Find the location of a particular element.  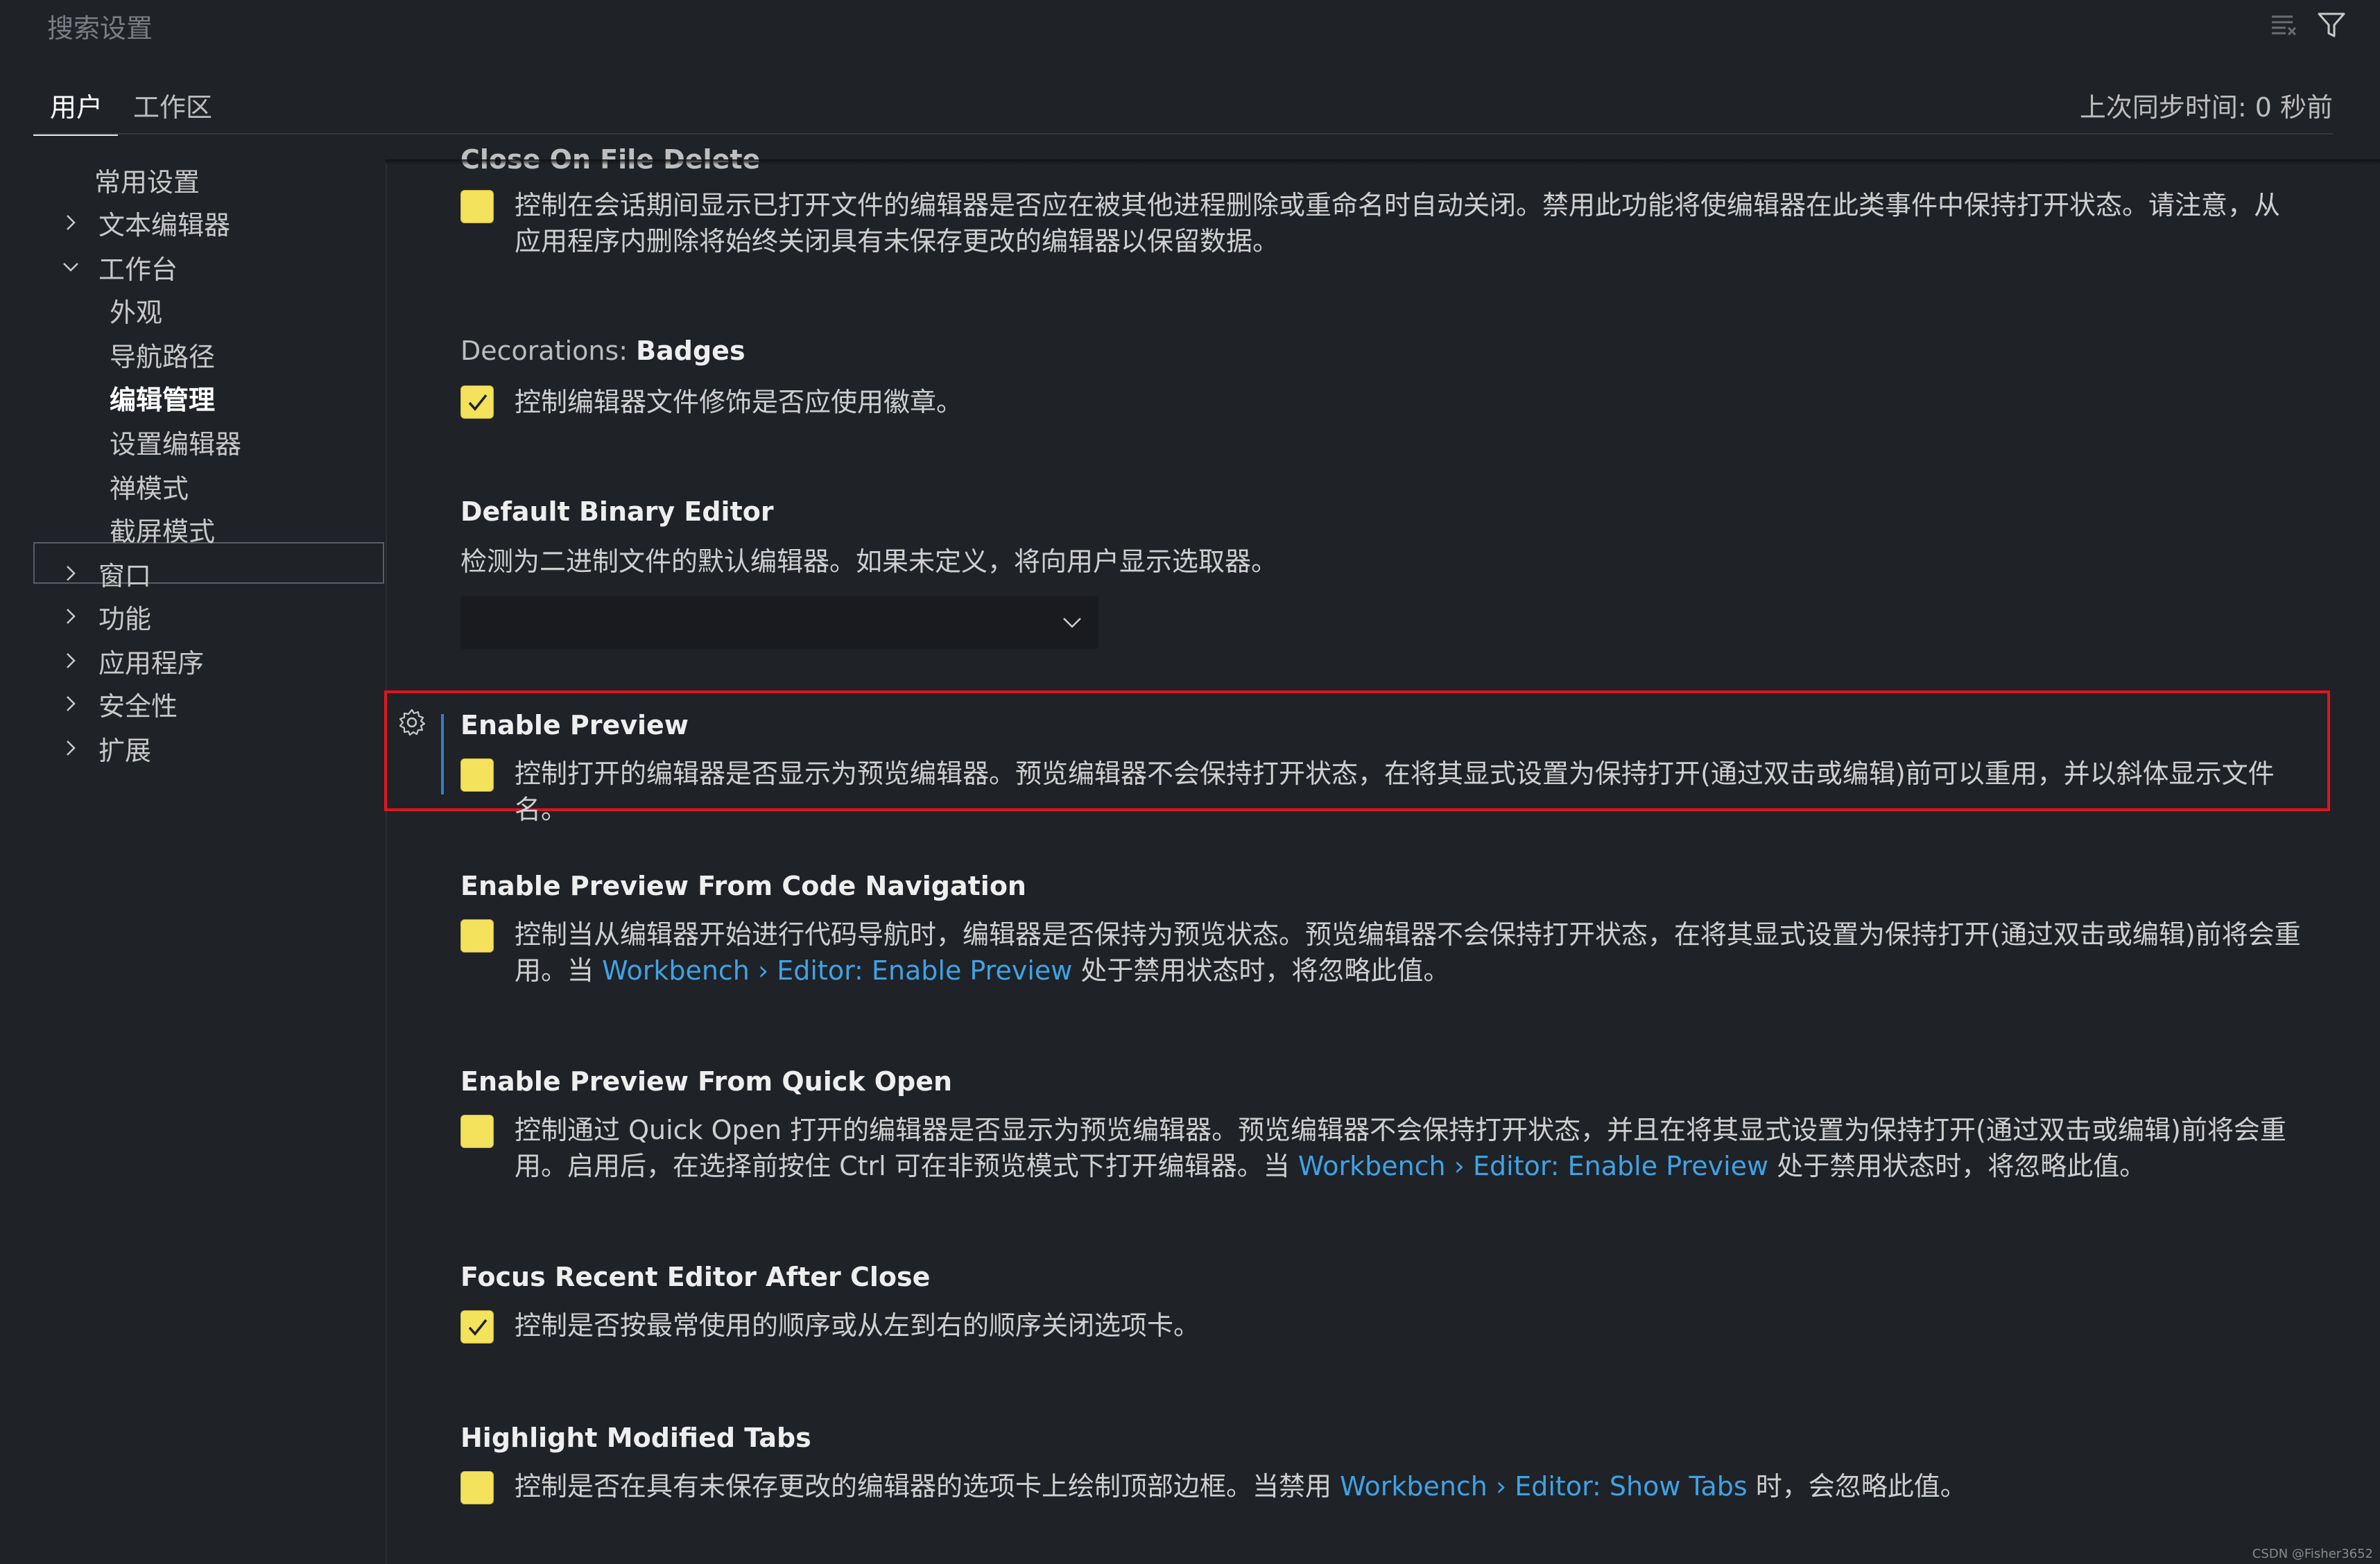

setting-title-highlight-modified-tabs: Highlight Modified Tabs is located at coordinates (635, 1438).